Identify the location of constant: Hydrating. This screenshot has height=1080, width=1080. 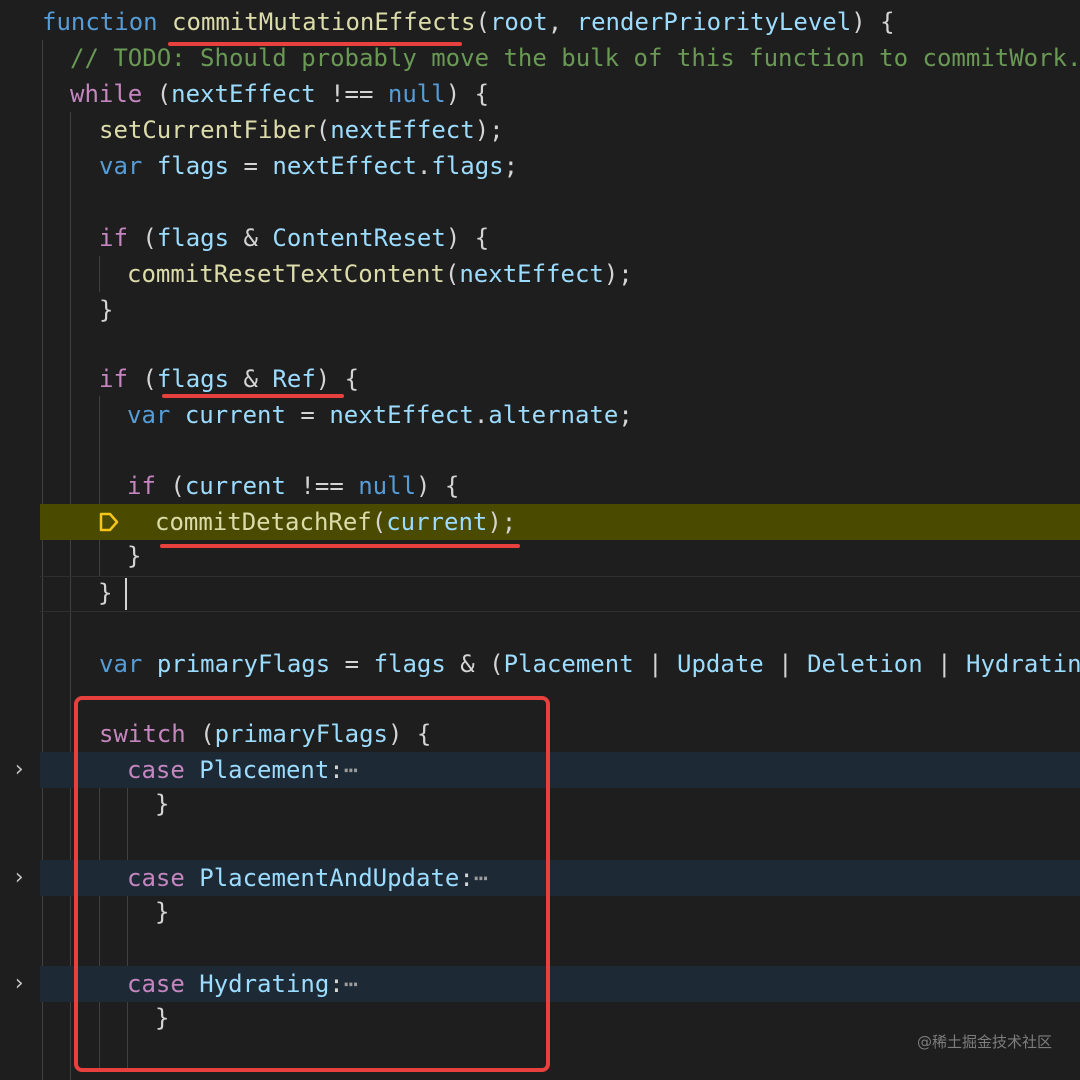
(1023, 664).